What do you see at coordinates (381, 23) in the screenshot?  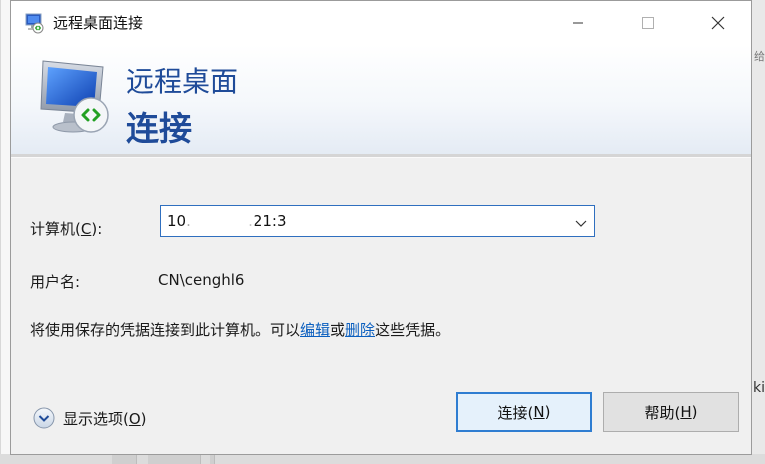 I see `title-bar: 远程桌面连接` at bounding box center [381, 23].